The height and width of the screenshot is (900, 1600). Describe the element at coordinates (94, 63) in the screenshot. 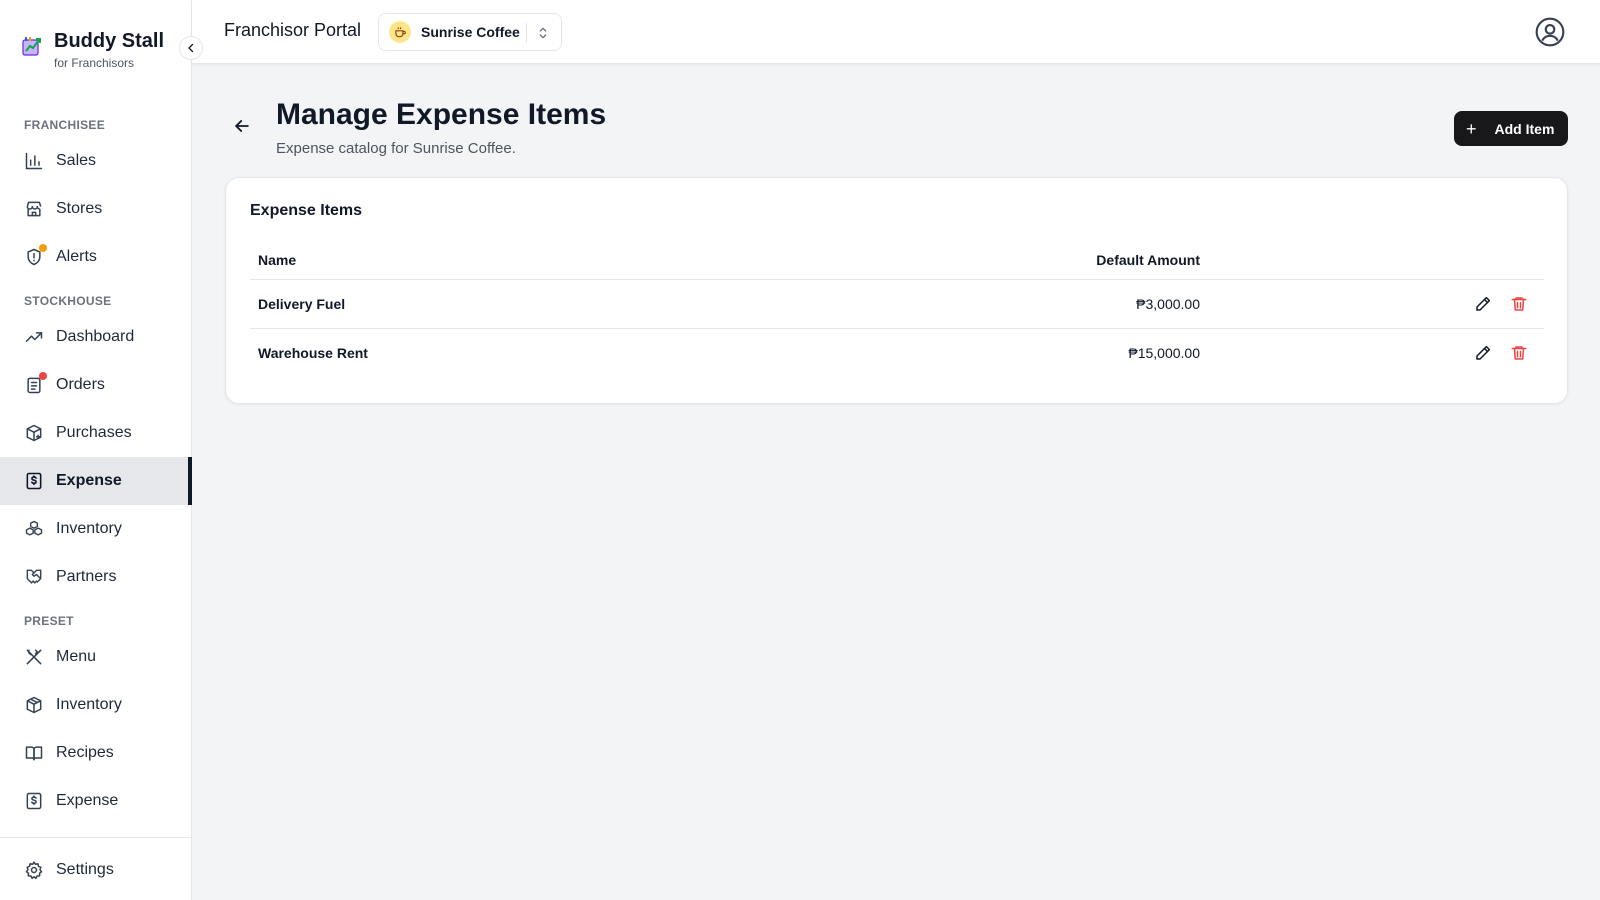

I see `brand-subtitle: for Franchisors` at that location.